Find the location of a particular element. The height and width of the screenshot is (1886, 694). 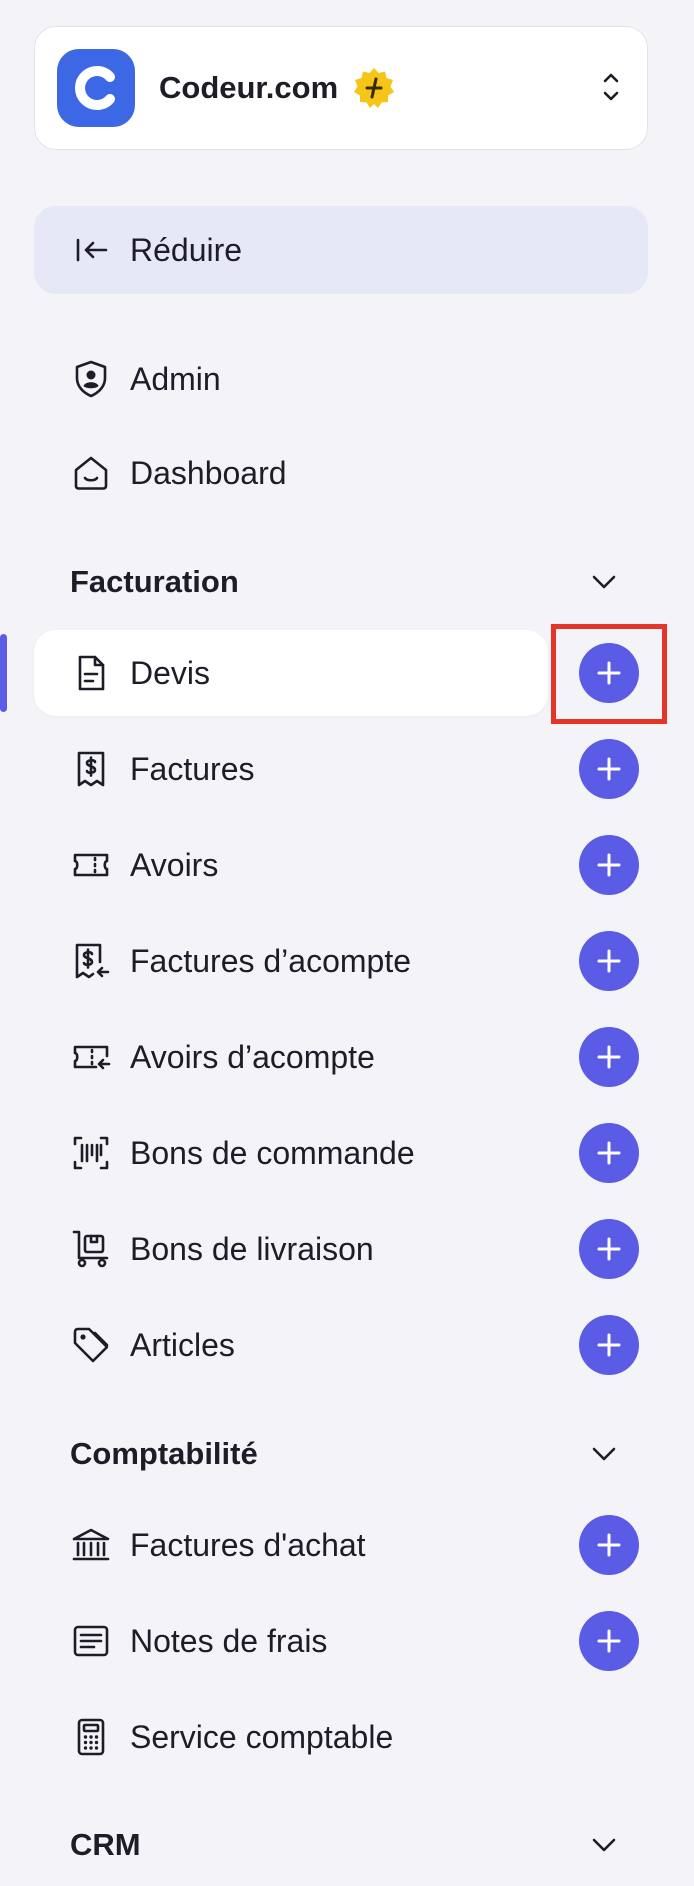

sidebar-item-label: Admin is located at coordinates (175, 378).